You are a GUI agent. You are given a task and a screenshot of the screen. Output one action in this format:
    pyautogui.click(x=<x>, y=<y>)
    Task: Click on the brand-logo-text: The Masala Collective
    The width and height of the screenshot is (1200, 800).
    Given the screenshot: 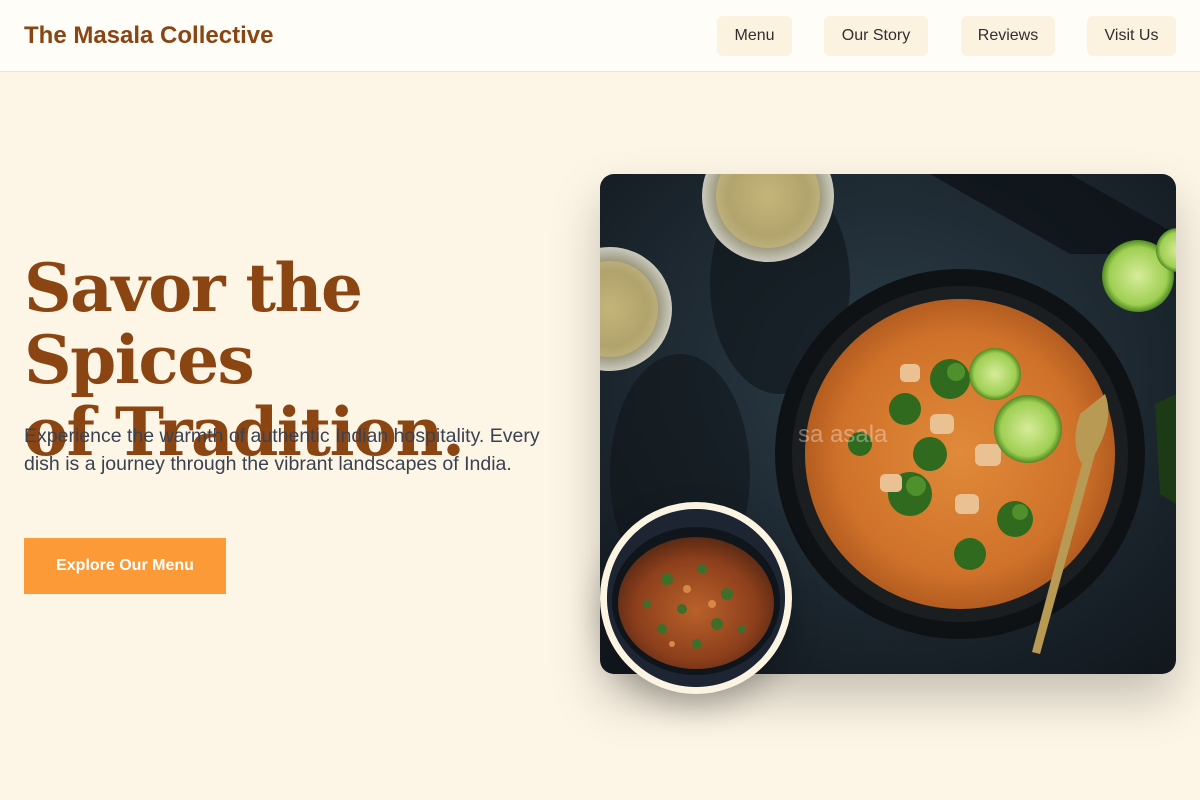 What is the action you would take?
    pyautogui.click(x=148, y=36)
    